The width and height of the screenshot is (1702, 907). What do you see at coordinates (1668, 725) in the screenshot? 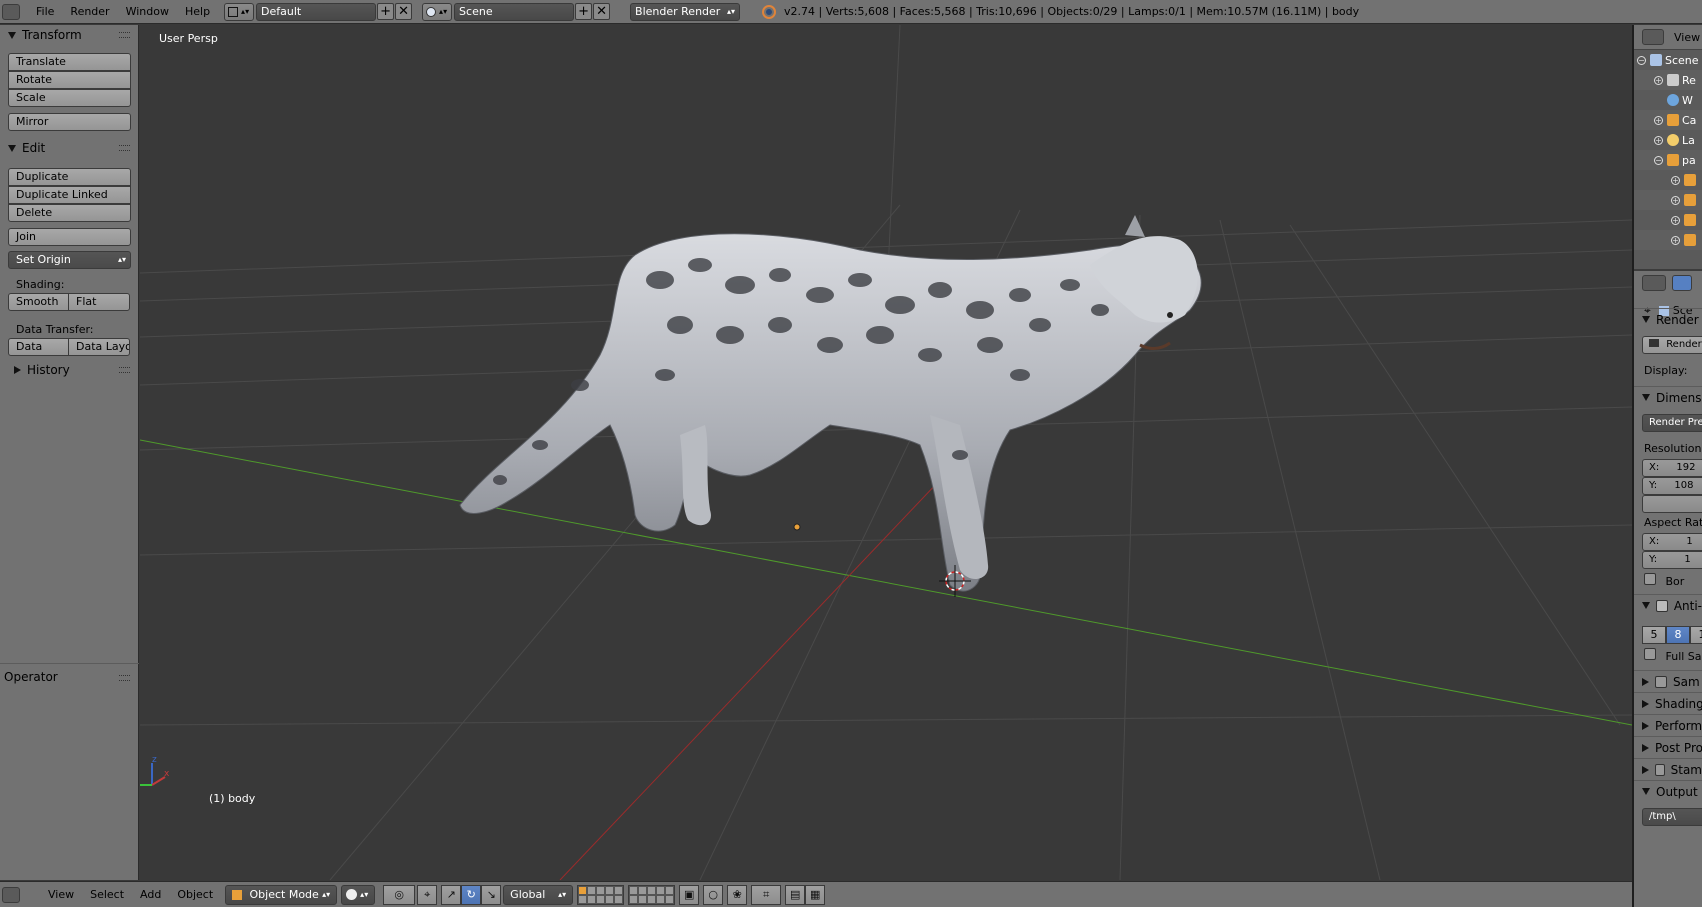
I see `performance-panel-header: Perform` at bounding box center [1668, 725].